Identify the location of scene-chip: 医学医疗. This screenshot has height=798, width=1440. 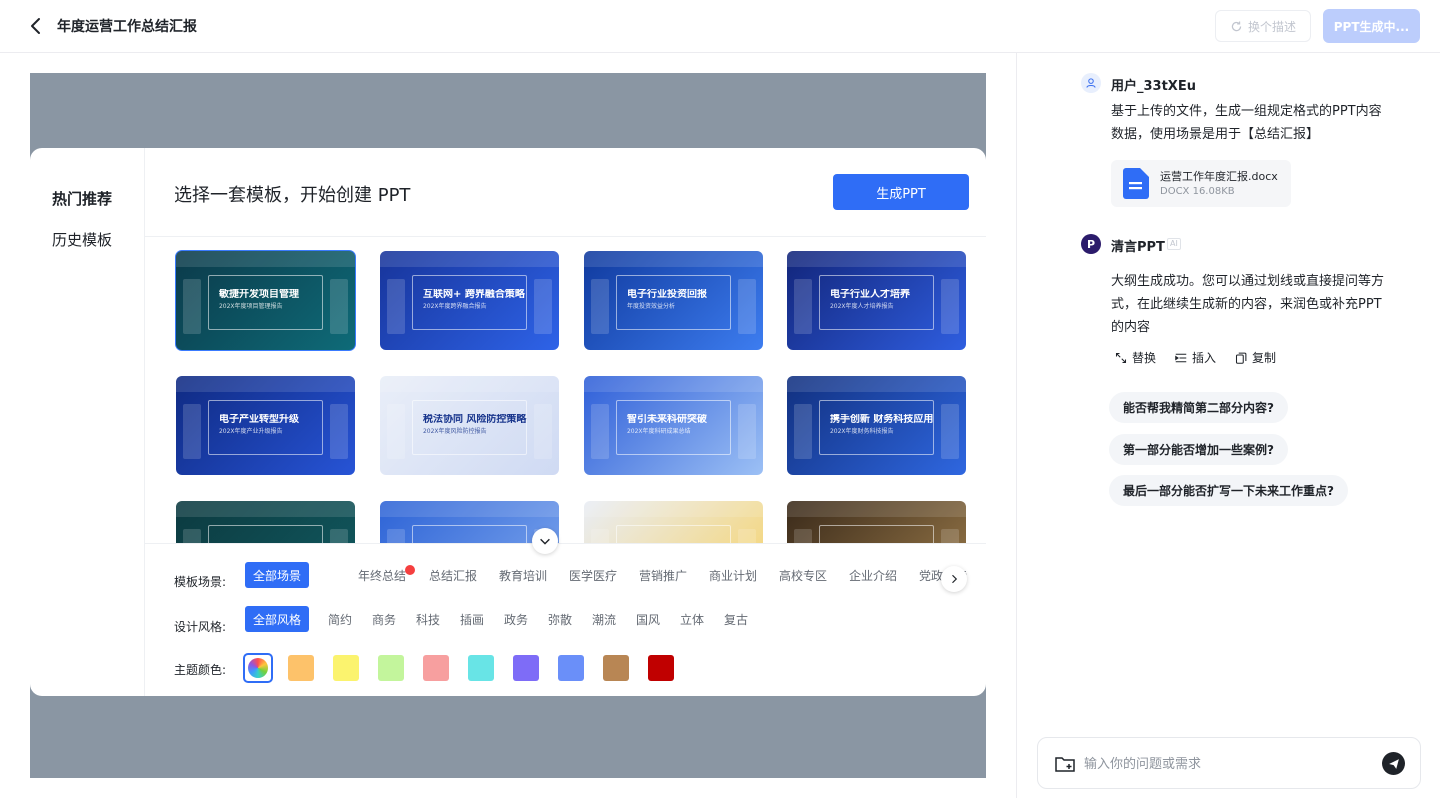
(593, 575).